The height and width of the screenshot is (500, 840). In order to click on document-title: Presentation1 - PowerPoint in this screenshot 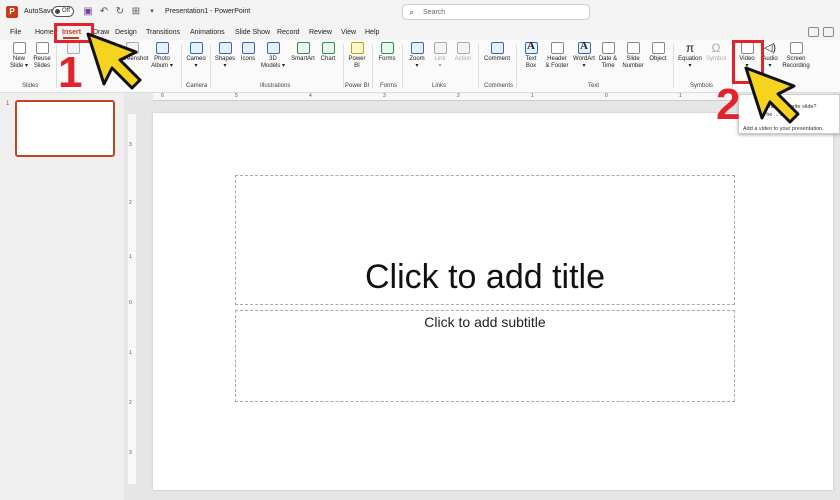, I will do `click(208, 11)`.